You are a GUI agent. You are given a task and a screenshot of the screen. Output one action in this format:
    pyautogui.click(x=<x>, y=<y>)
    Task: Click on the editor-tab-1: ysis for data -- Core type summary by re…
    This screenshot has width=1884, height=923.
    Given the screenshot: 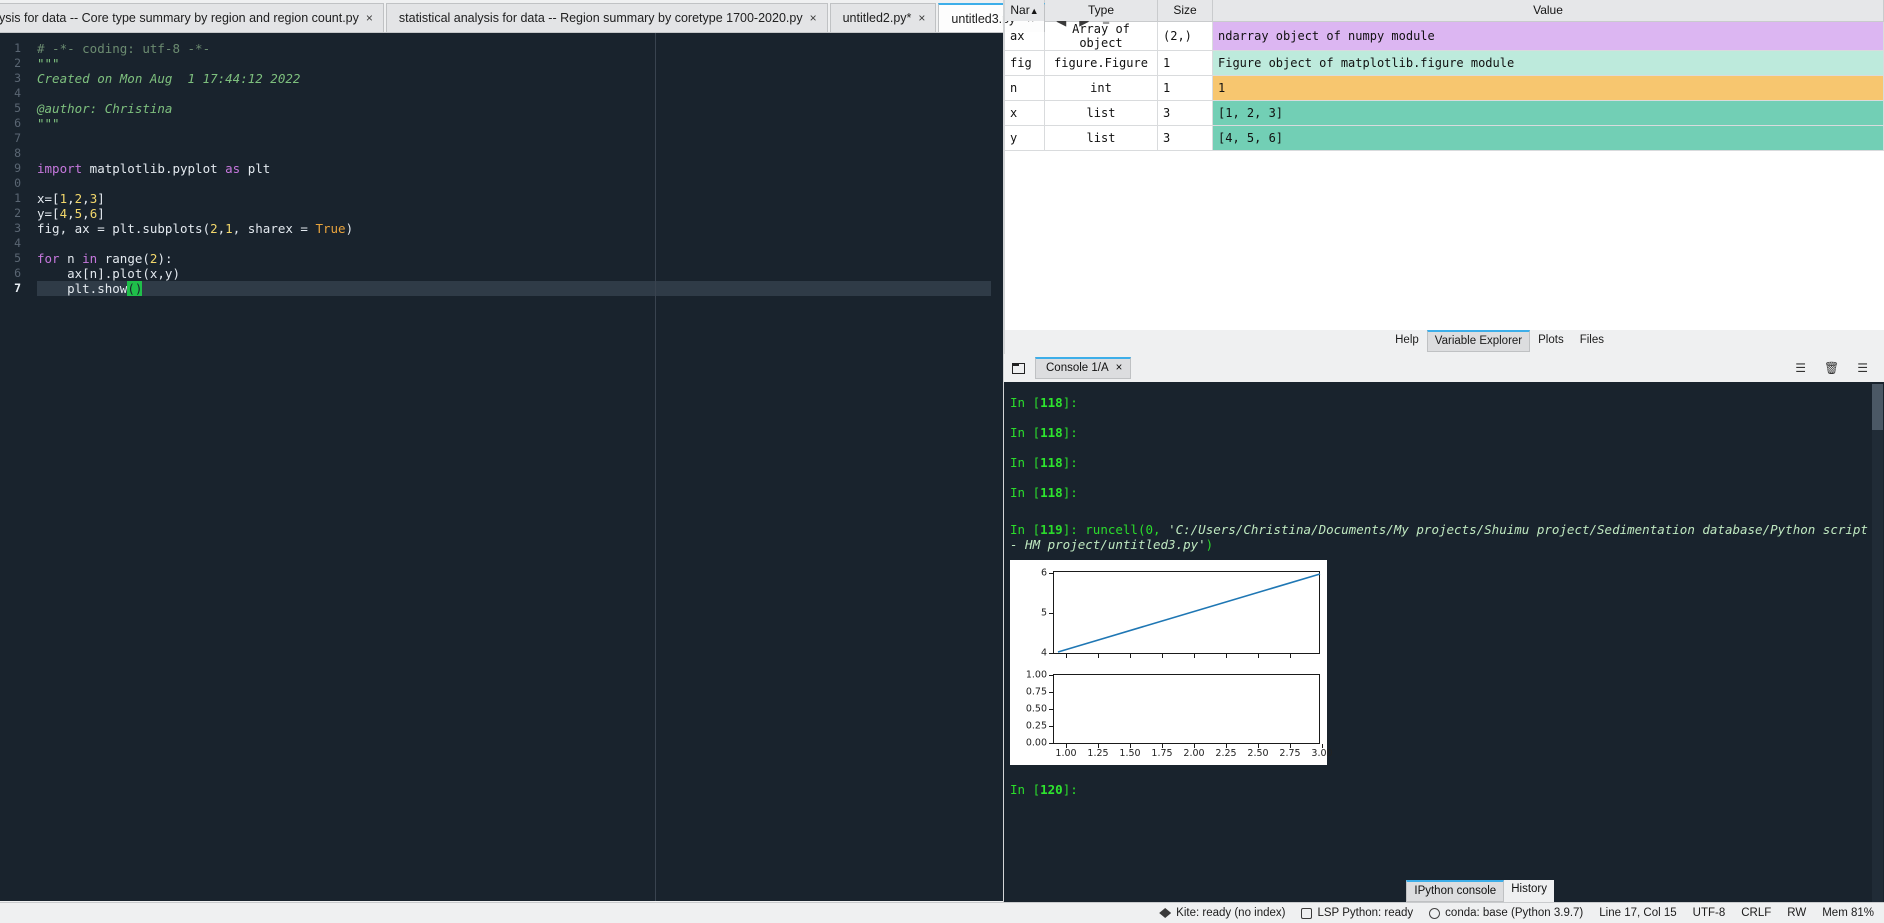 What is the action you would take?
    pyautogui.click(x=192, y=17)
    